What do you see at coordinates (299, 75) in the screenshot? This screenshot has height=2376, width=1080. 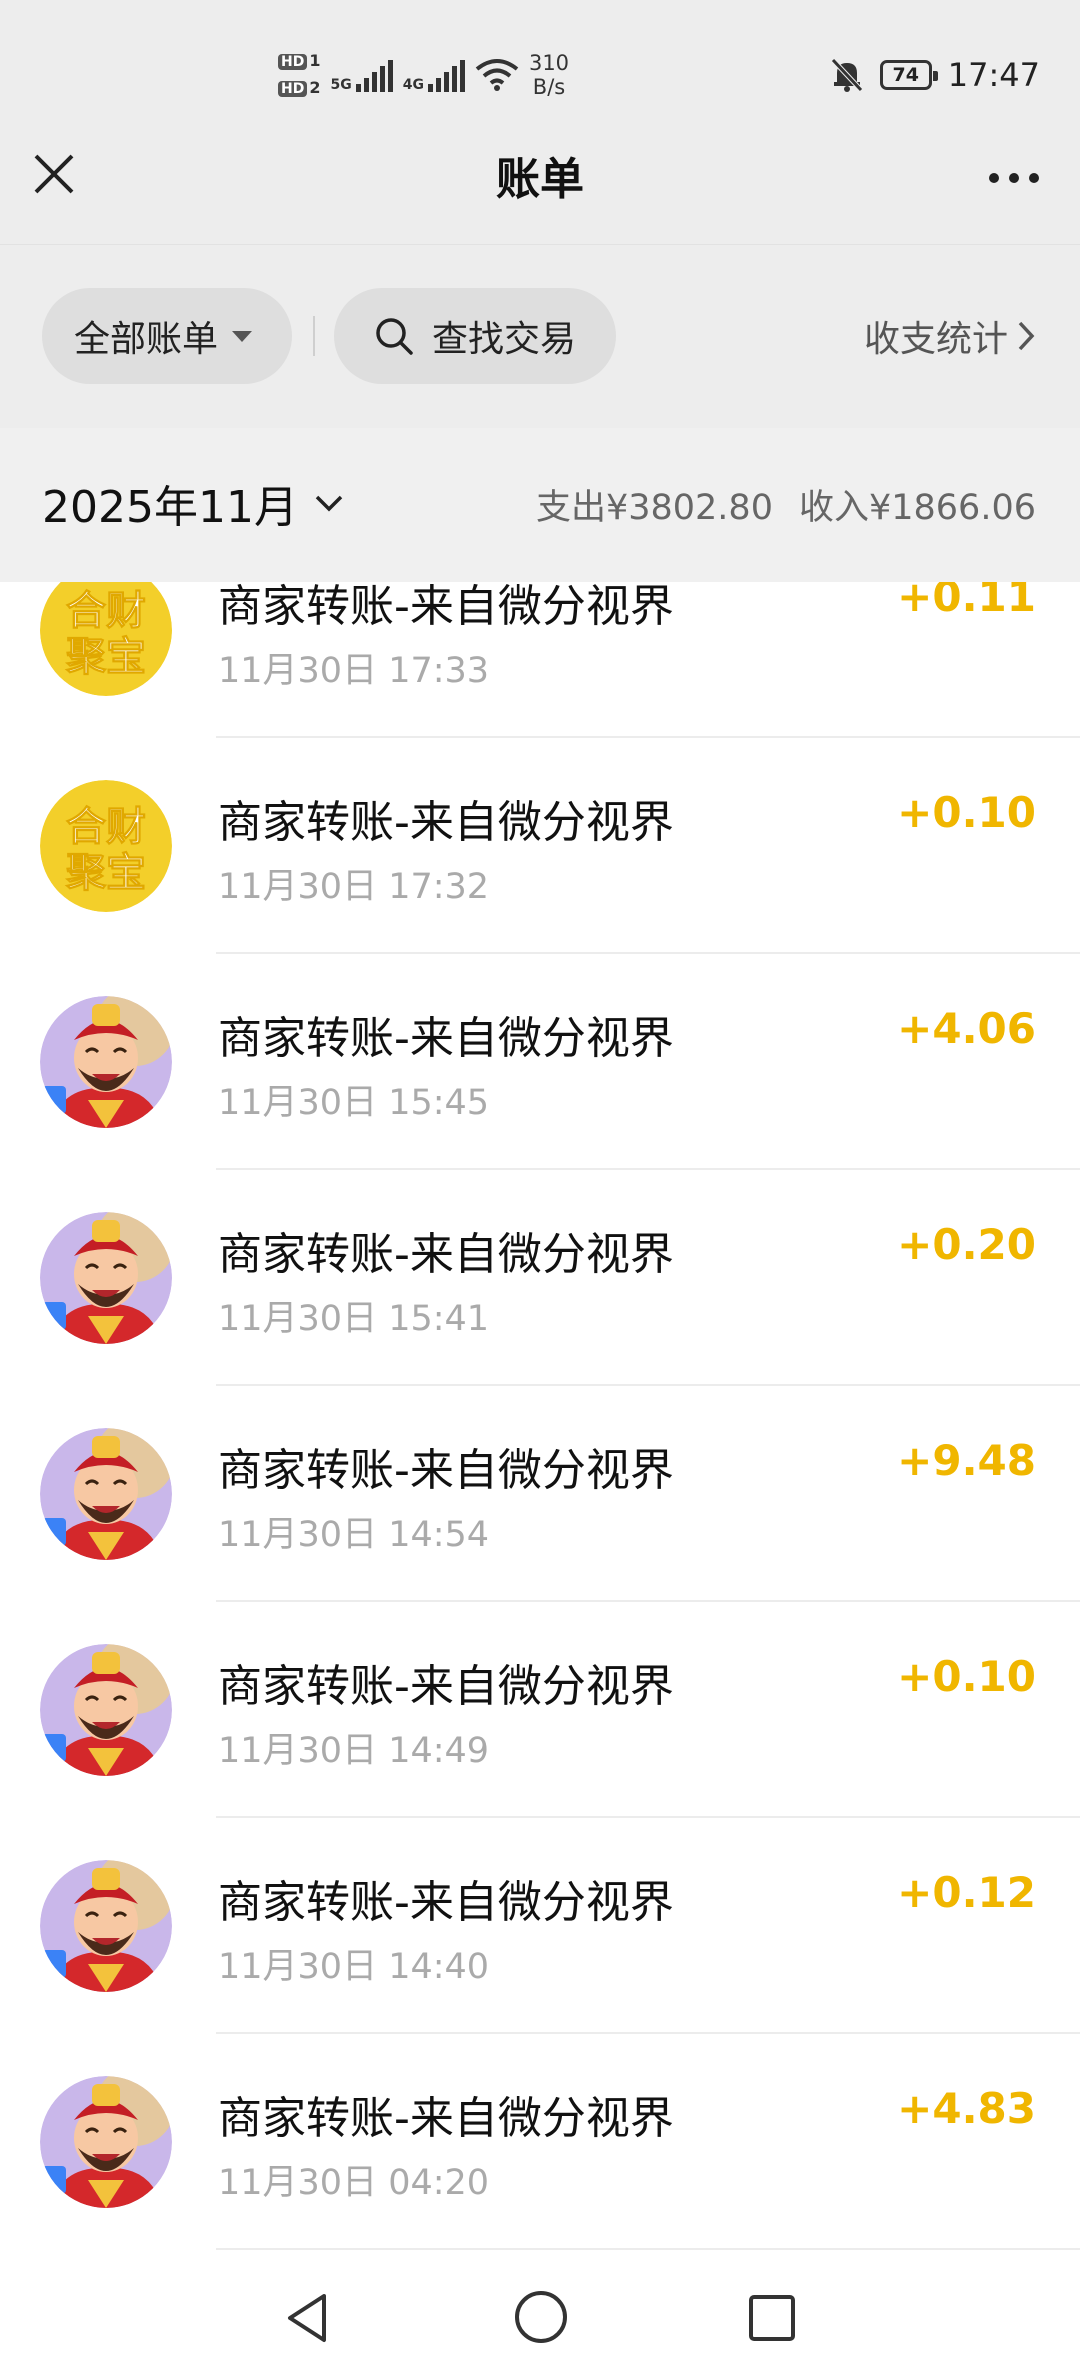 I see `hd-icon: HD 1 HD 2` at bounding box center [299, 75].